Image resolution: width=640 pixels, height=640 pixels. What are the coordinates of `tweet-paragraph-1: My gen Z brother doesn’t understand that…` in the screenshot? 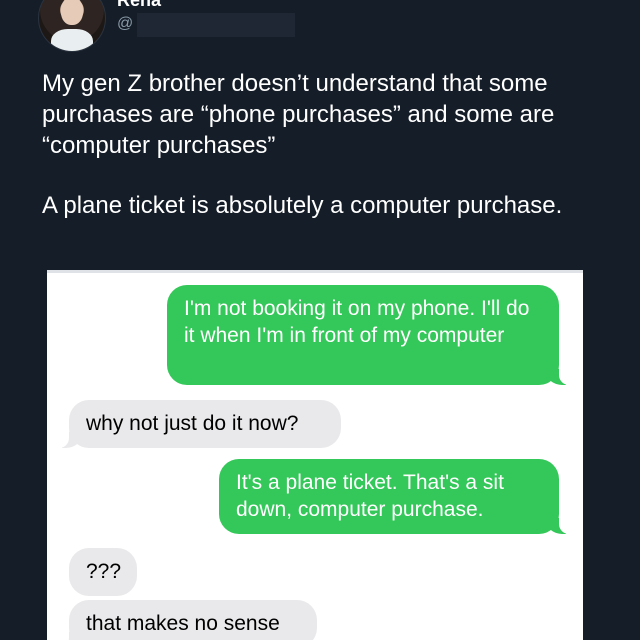 It's located at (298, 114).